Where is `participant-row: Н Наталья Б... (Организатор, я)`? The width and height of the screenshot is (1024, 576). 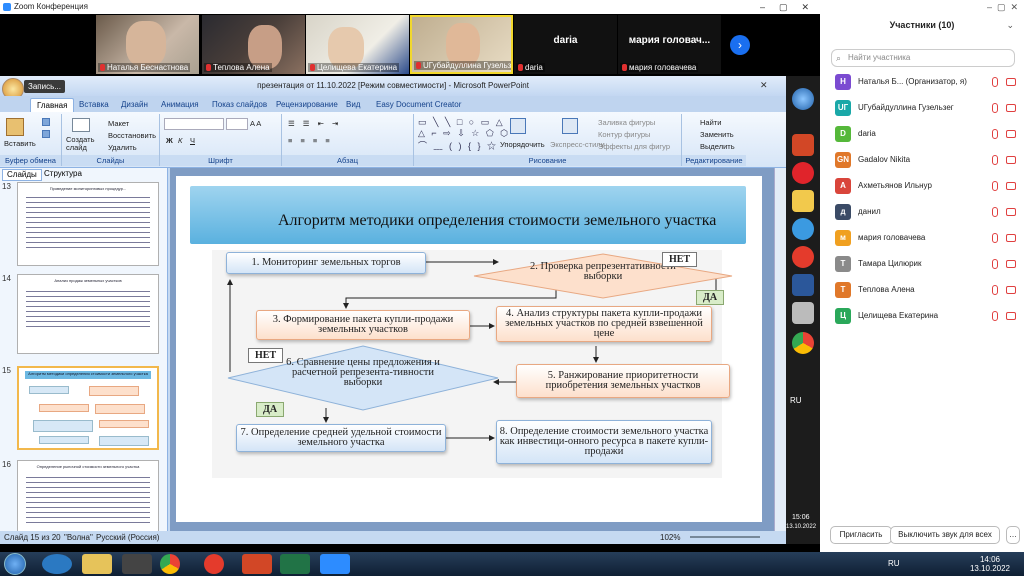
participant-row: Н Наталья Б... (Организатор, я) is located at coordinates (922, 83).